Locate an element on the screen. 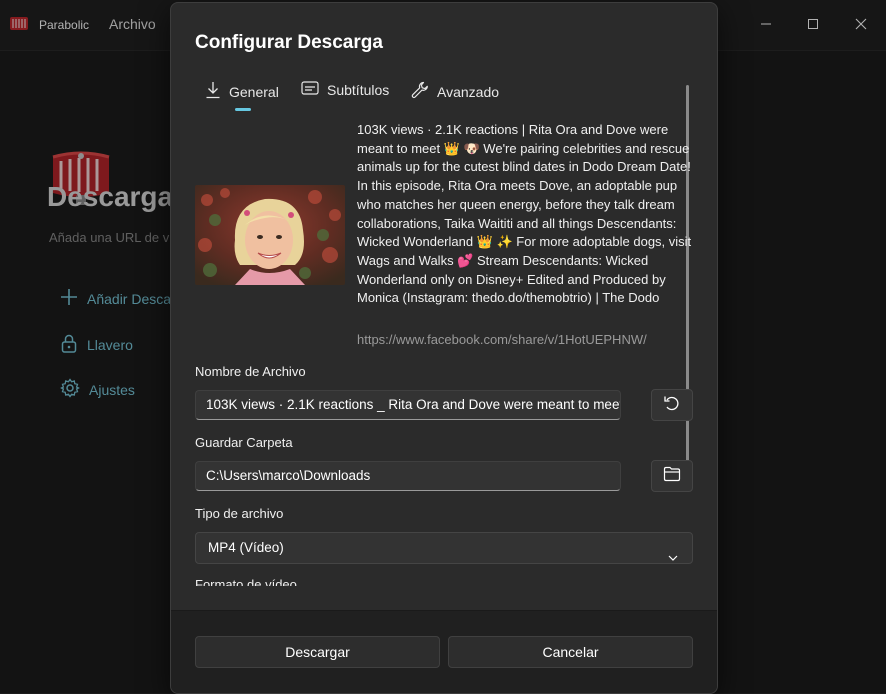  folder-icon is located at coordinates (672, 476).